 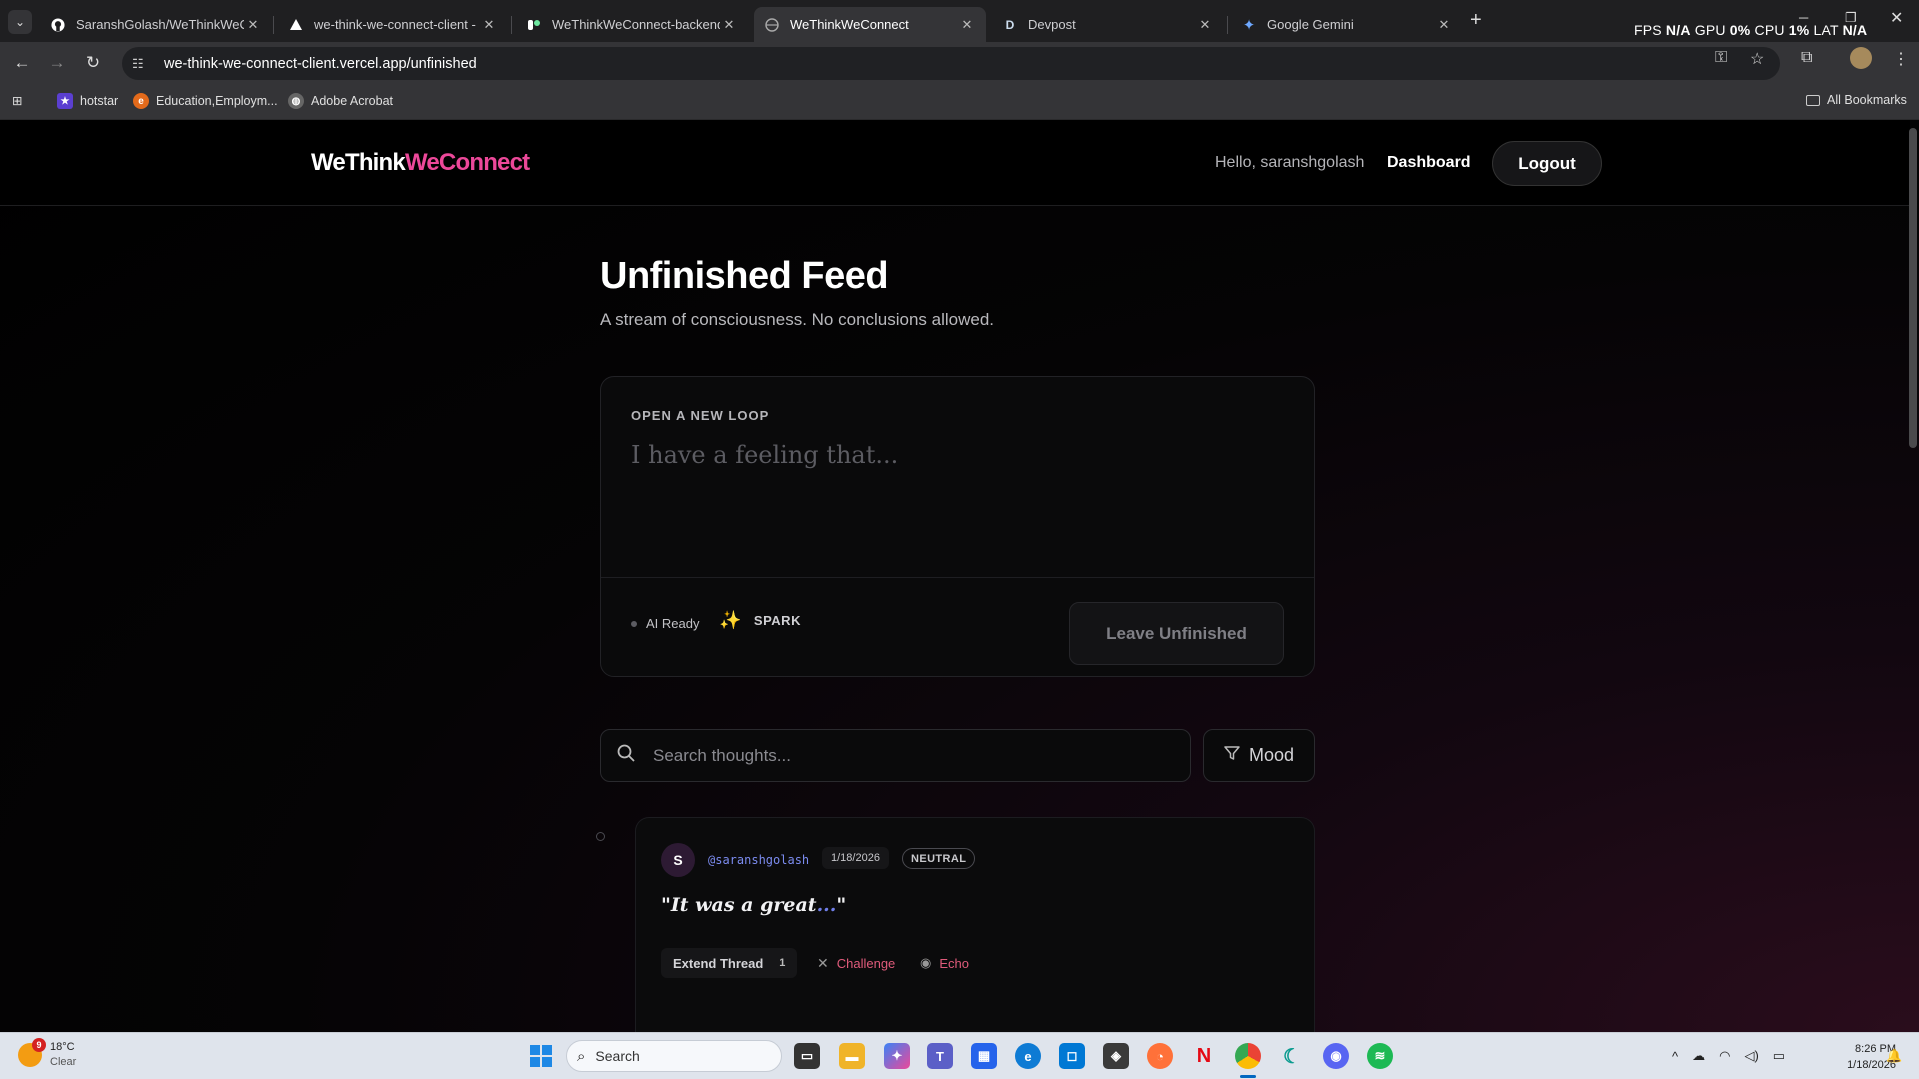 What do you see at coordinates (600, 836) in the screenshot?
I see `timeline-node` at bounding box center [600, 836].